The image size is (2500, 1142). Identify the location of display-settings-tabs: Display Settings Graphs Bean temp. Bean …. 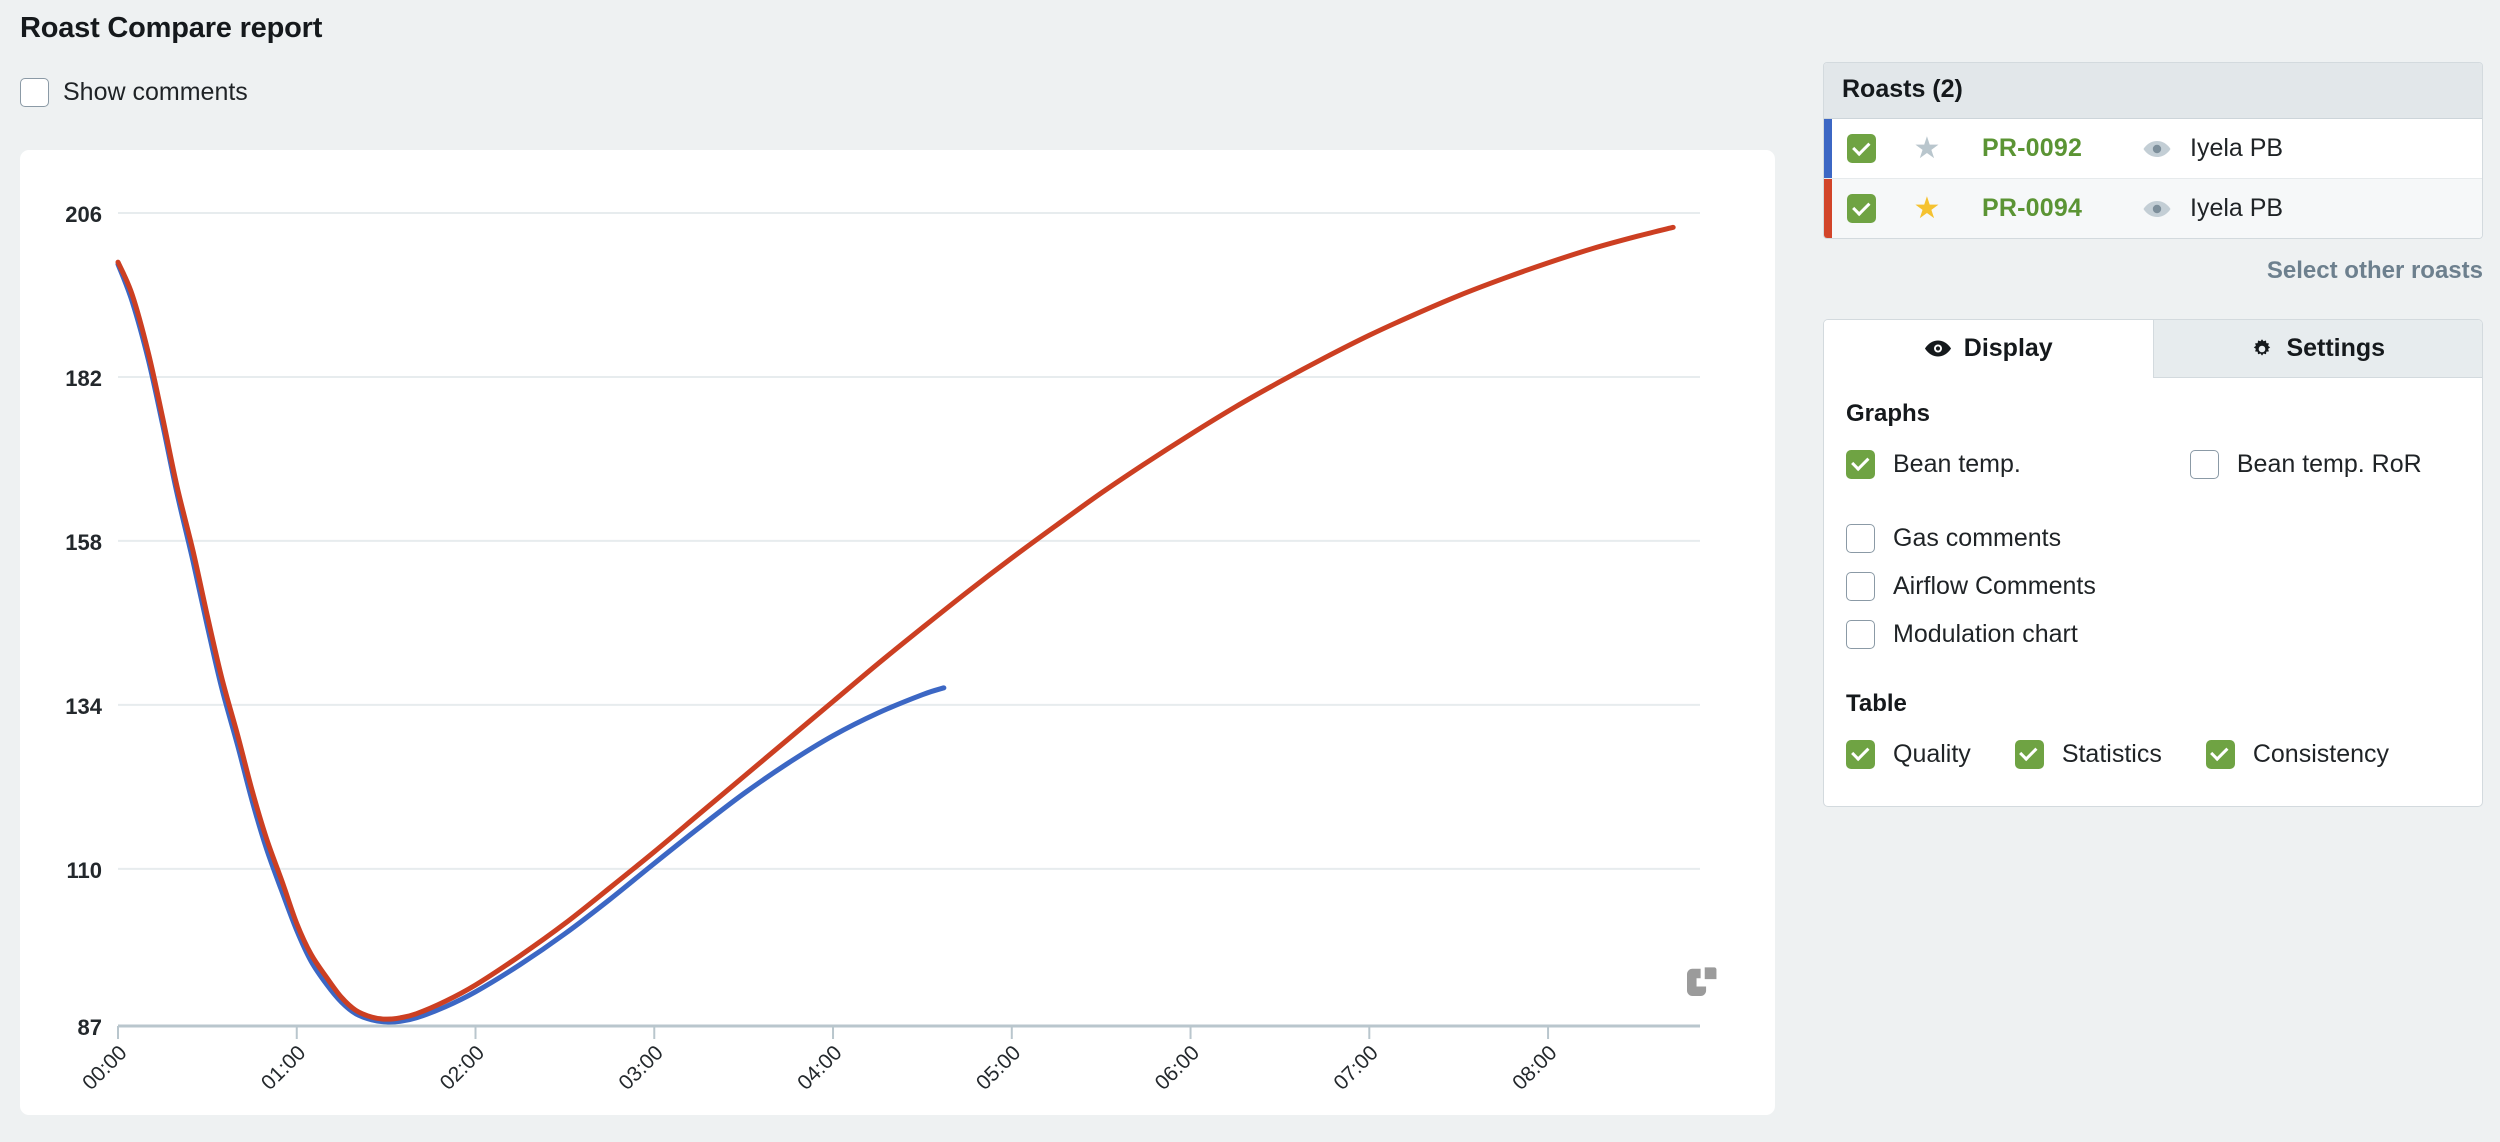
(2153, 563).